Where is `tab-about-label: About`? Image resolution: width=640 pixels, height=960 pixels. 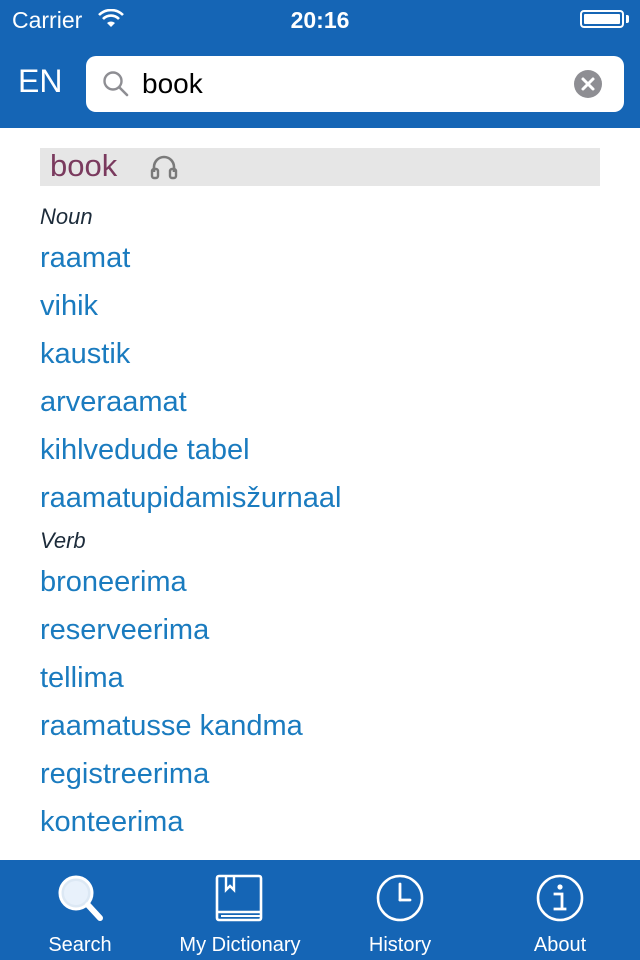 tab-about-label: About is located at coordinates (560, 945).